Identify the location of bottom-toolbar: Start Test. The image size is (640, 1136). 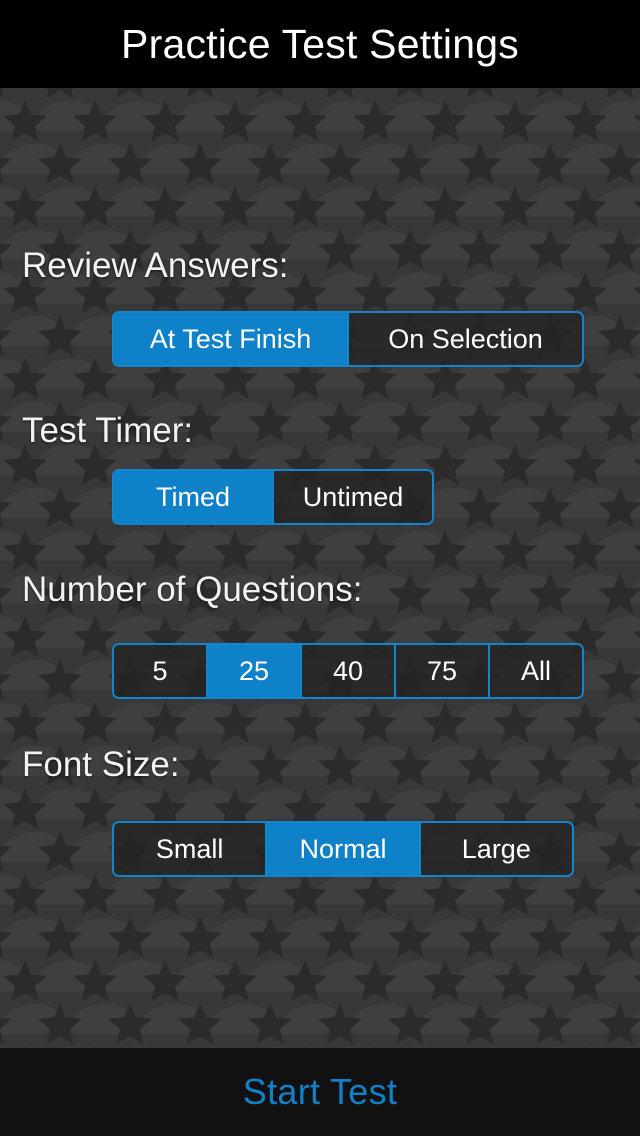
(320, 1092).